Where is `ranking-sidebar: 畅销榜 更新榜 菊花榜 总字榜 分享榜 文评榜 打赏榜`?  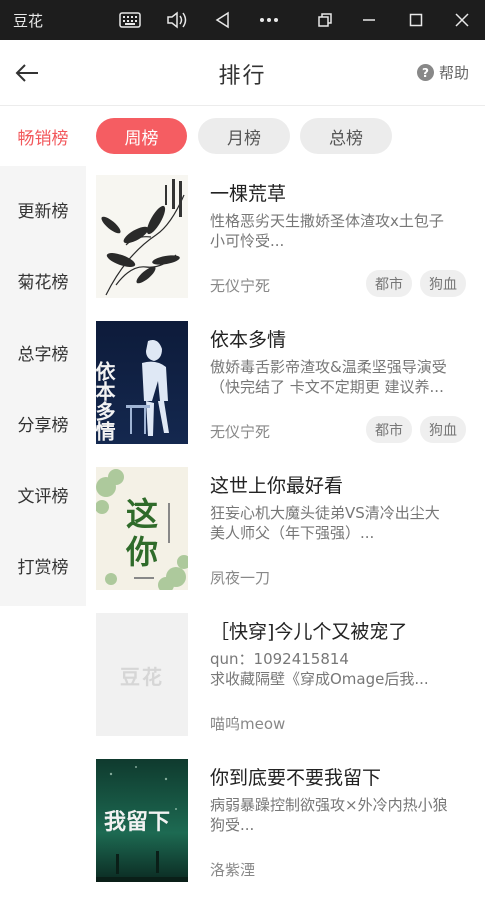
ranking-sidebar: 畅销榜 更新榜 菊花榜 总字榜 分享榜 文评榜 打赏榜 is located at coordinates (43, 356).